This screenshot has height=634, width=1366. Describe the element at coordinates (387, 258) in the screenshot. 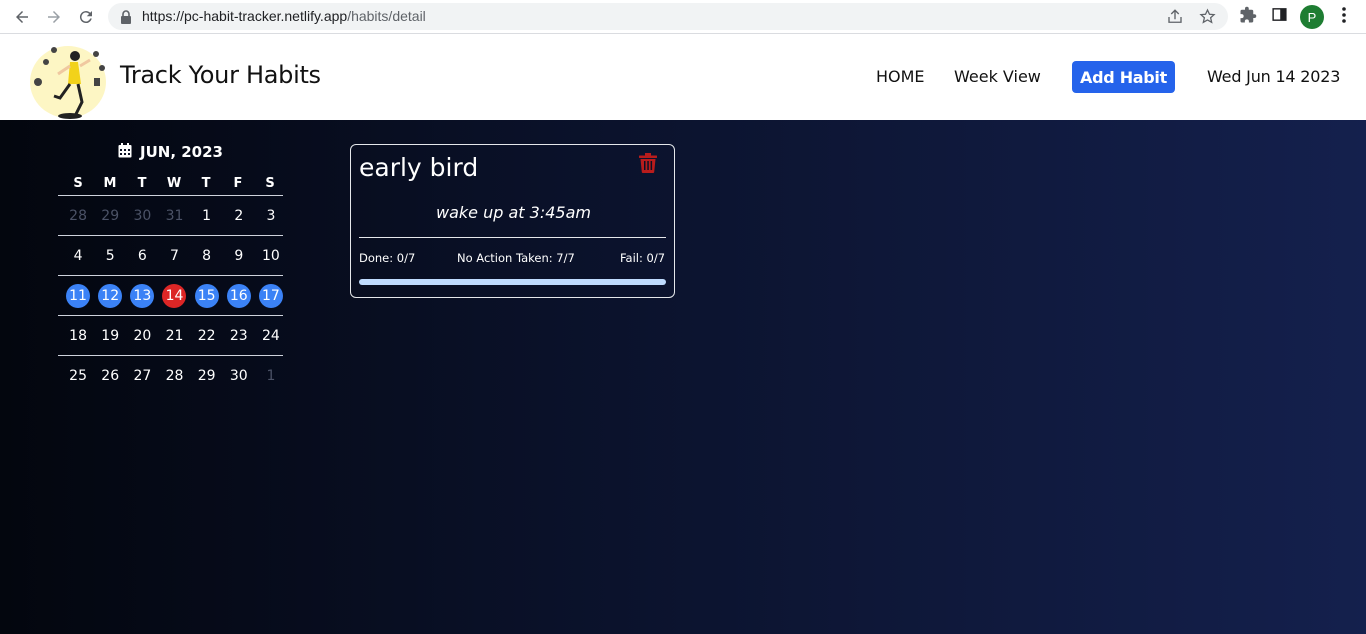

I see `done-count: Done: 0/7` at that location.